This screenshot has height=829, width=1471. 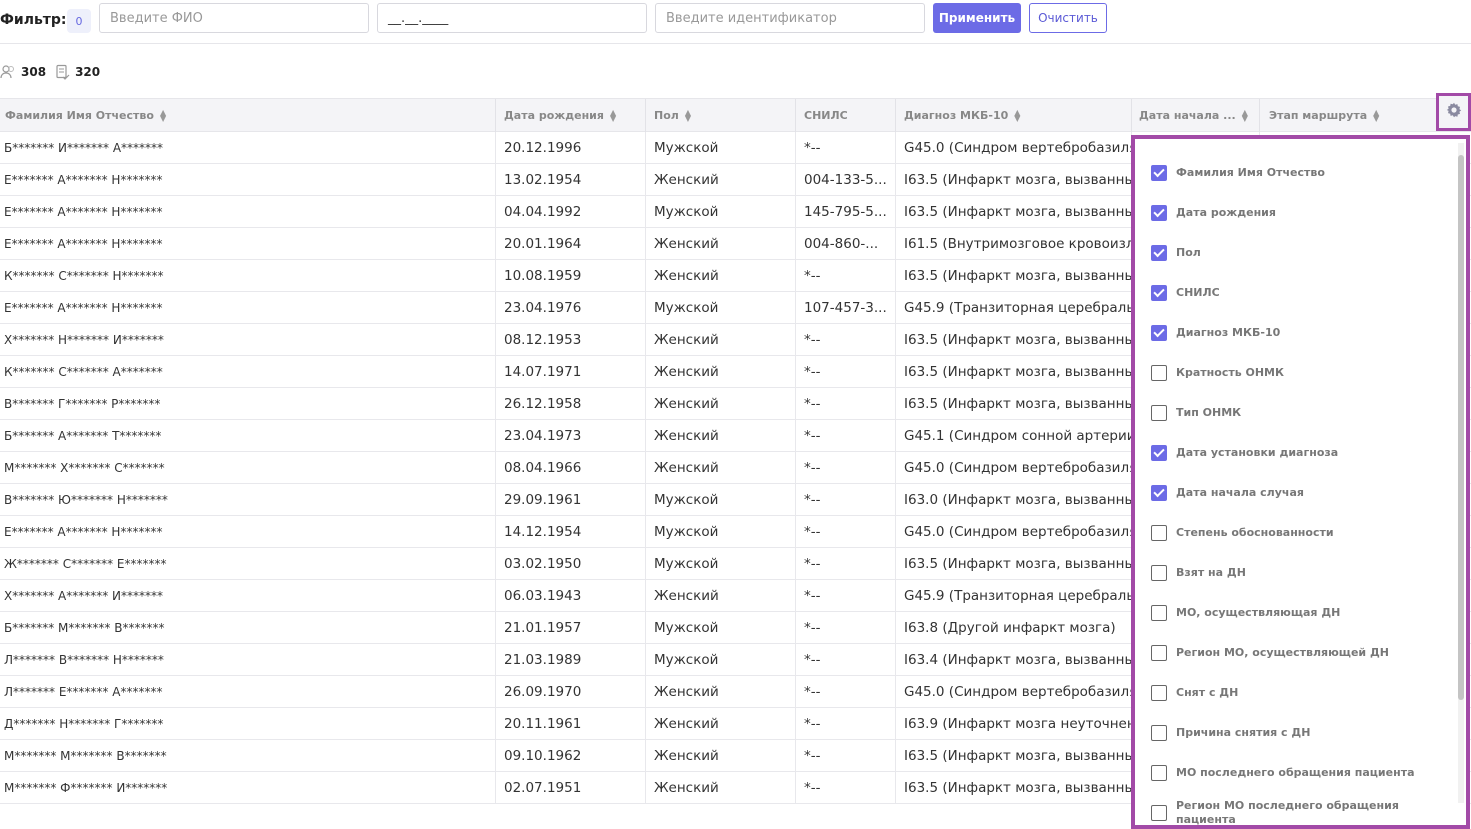 What do you see at coordinates (571, 595) in the screenshot?
I see `cell-birthdate: 06.03.1943` at bounding box center [571, 595].